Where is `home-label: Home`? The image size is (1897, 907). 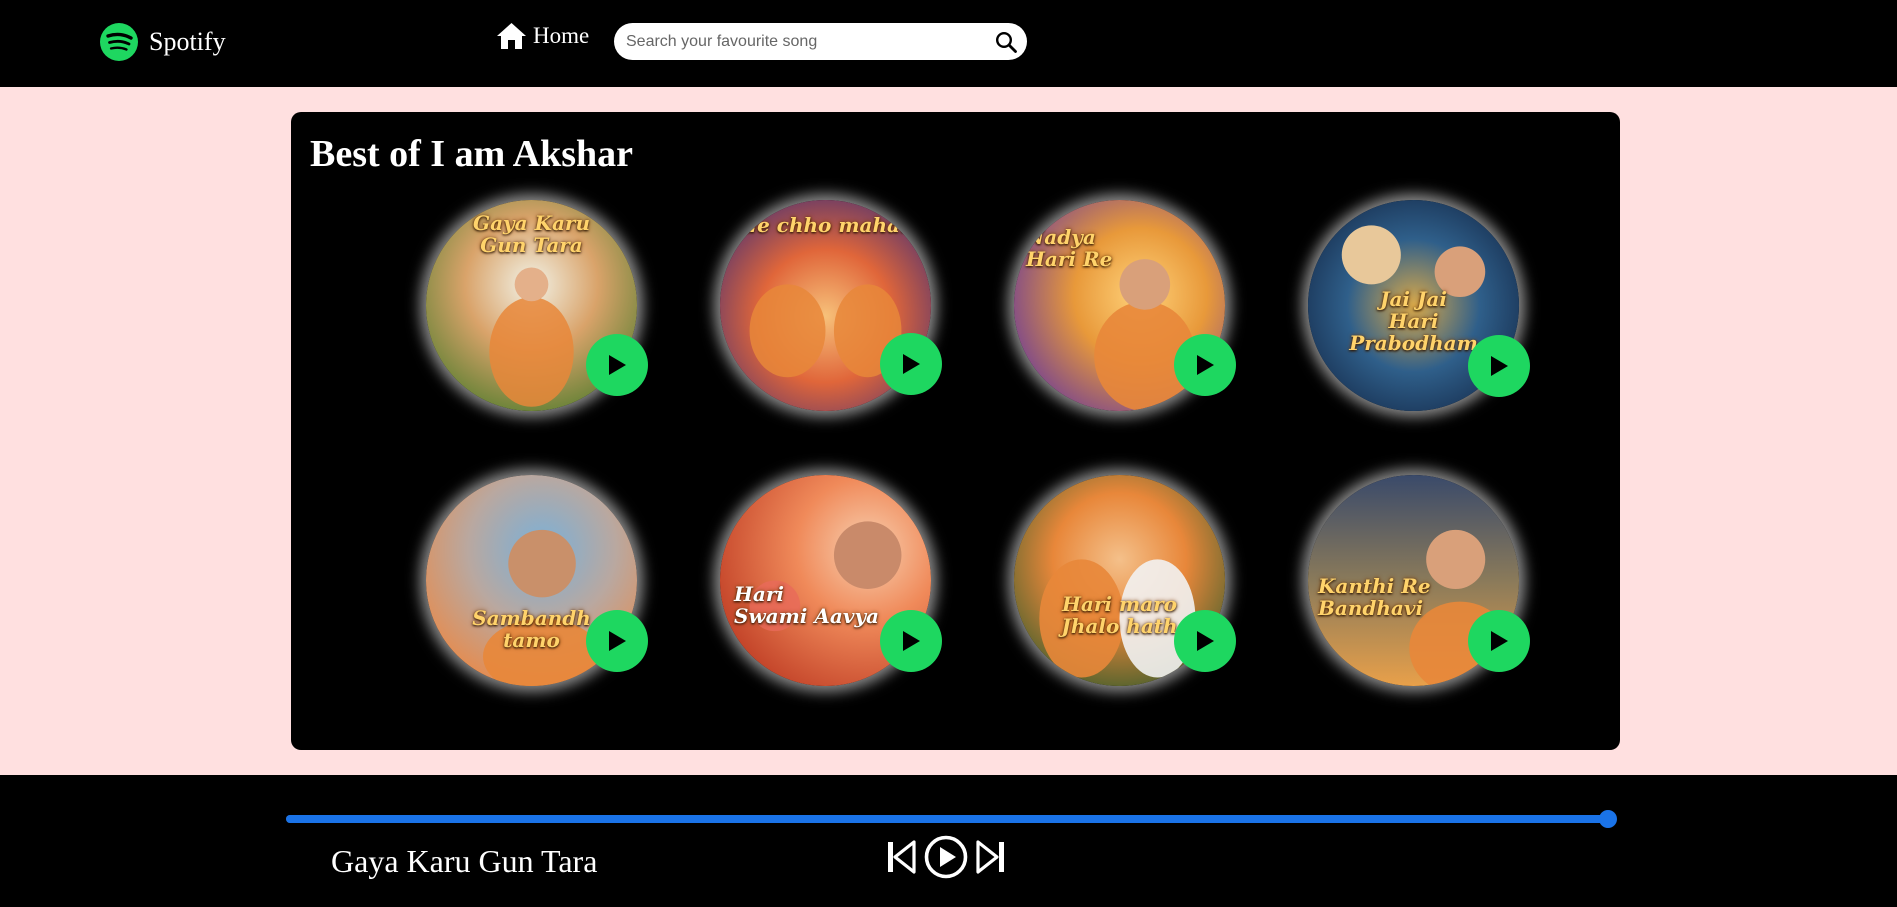 home-label: Home is located at coordinates (561, 35).